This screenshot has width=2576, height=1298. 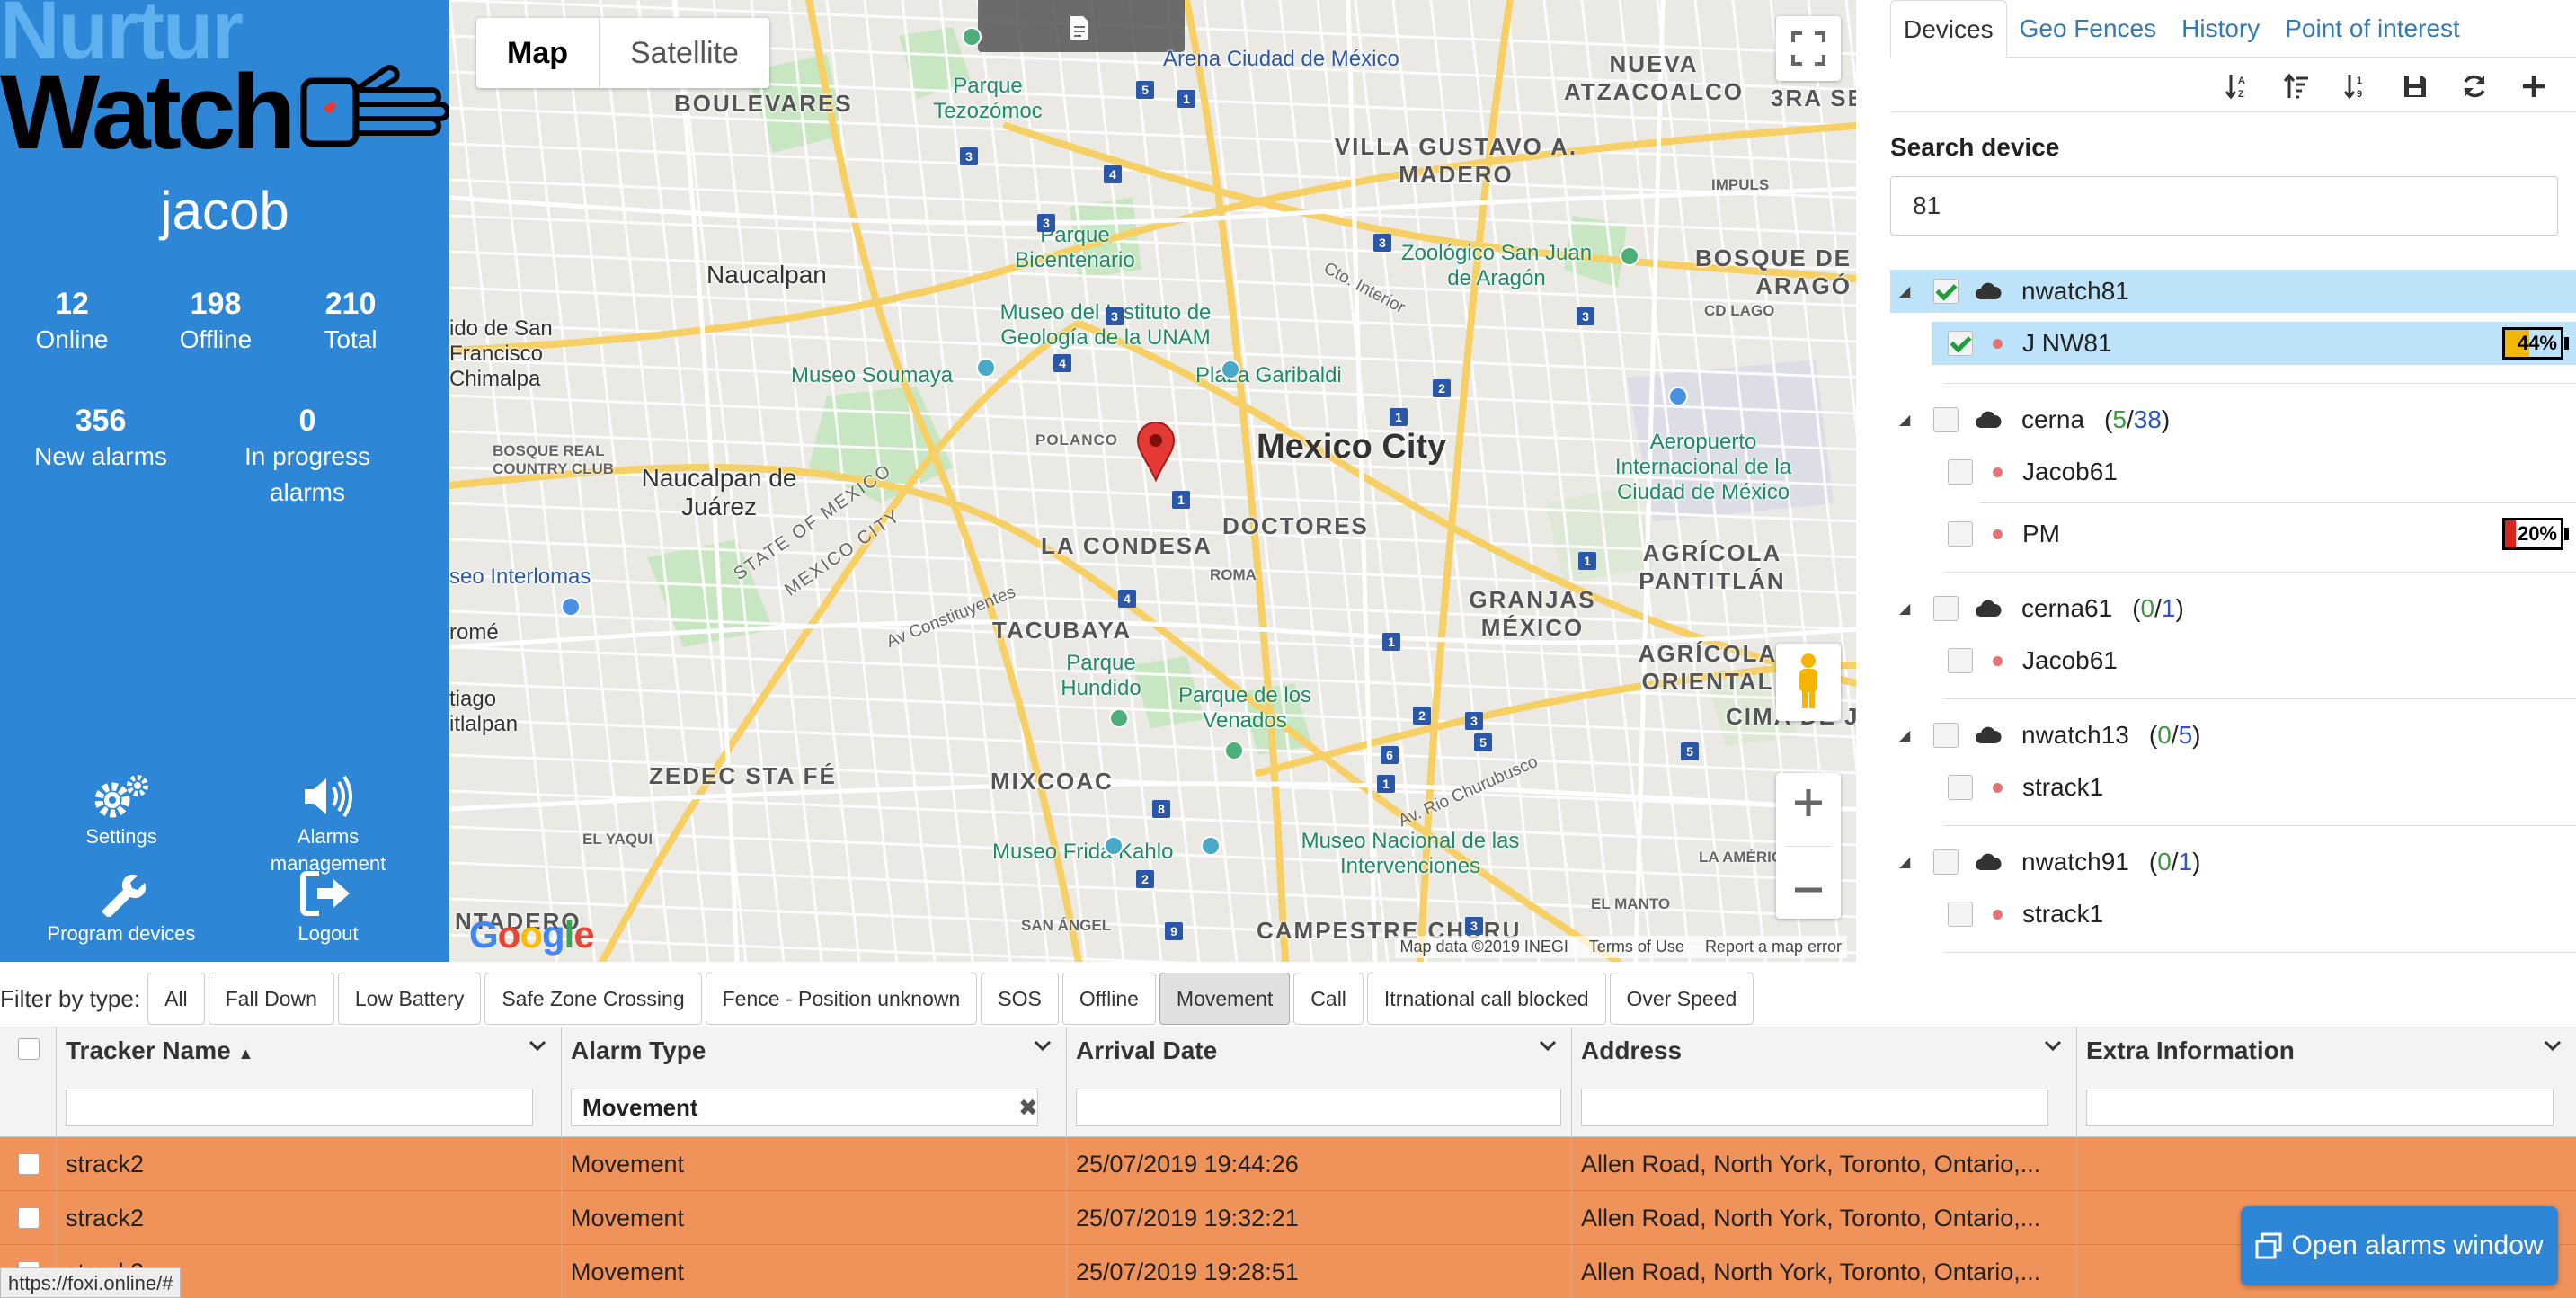 What do you see at coordinates (2224, 206) in the screenshot?
I see `search-device-input` at bounding box center [2224, 206].